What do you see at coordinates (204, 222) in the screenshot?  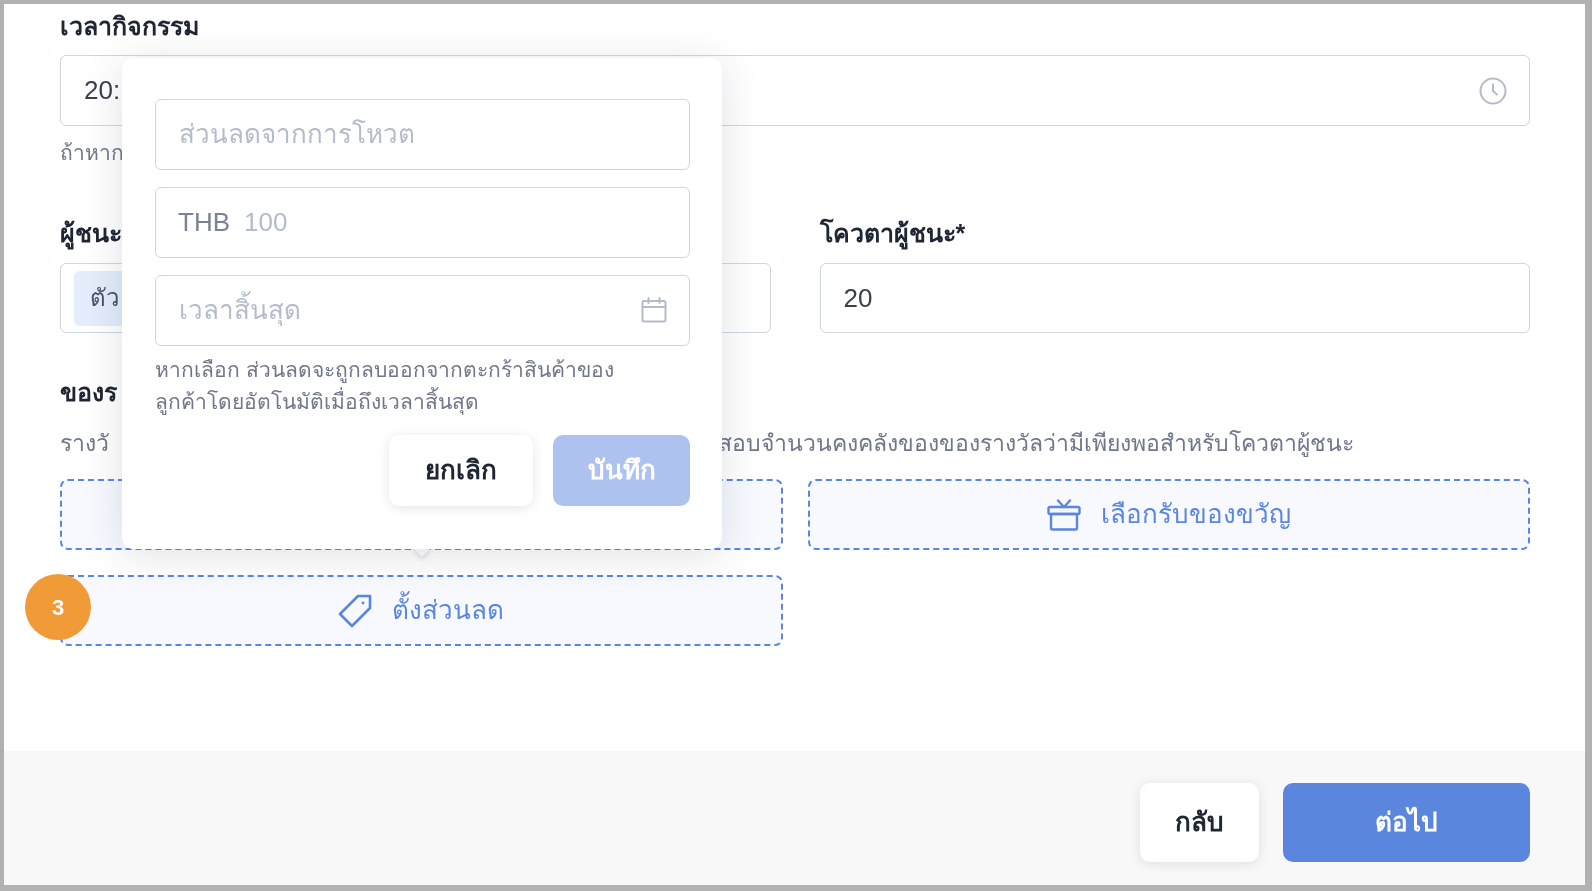 I see `currency-prefix: THB` at bounding box center [204, 222].